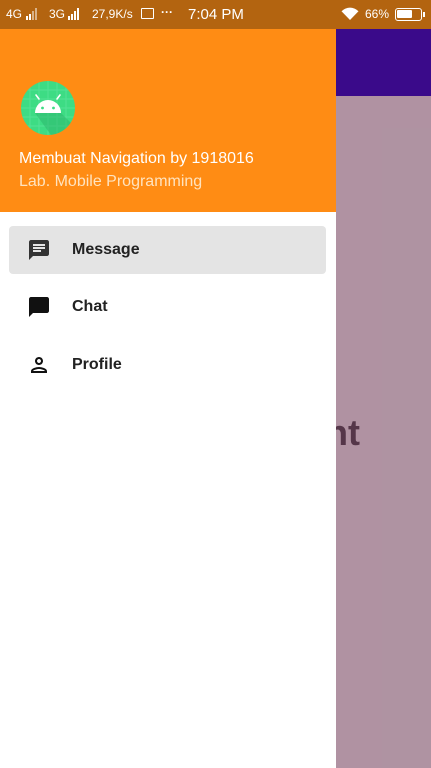 This screenshot has width=431, height=768. I want to click on nav-item-profile: Profile, so click(167, 365).